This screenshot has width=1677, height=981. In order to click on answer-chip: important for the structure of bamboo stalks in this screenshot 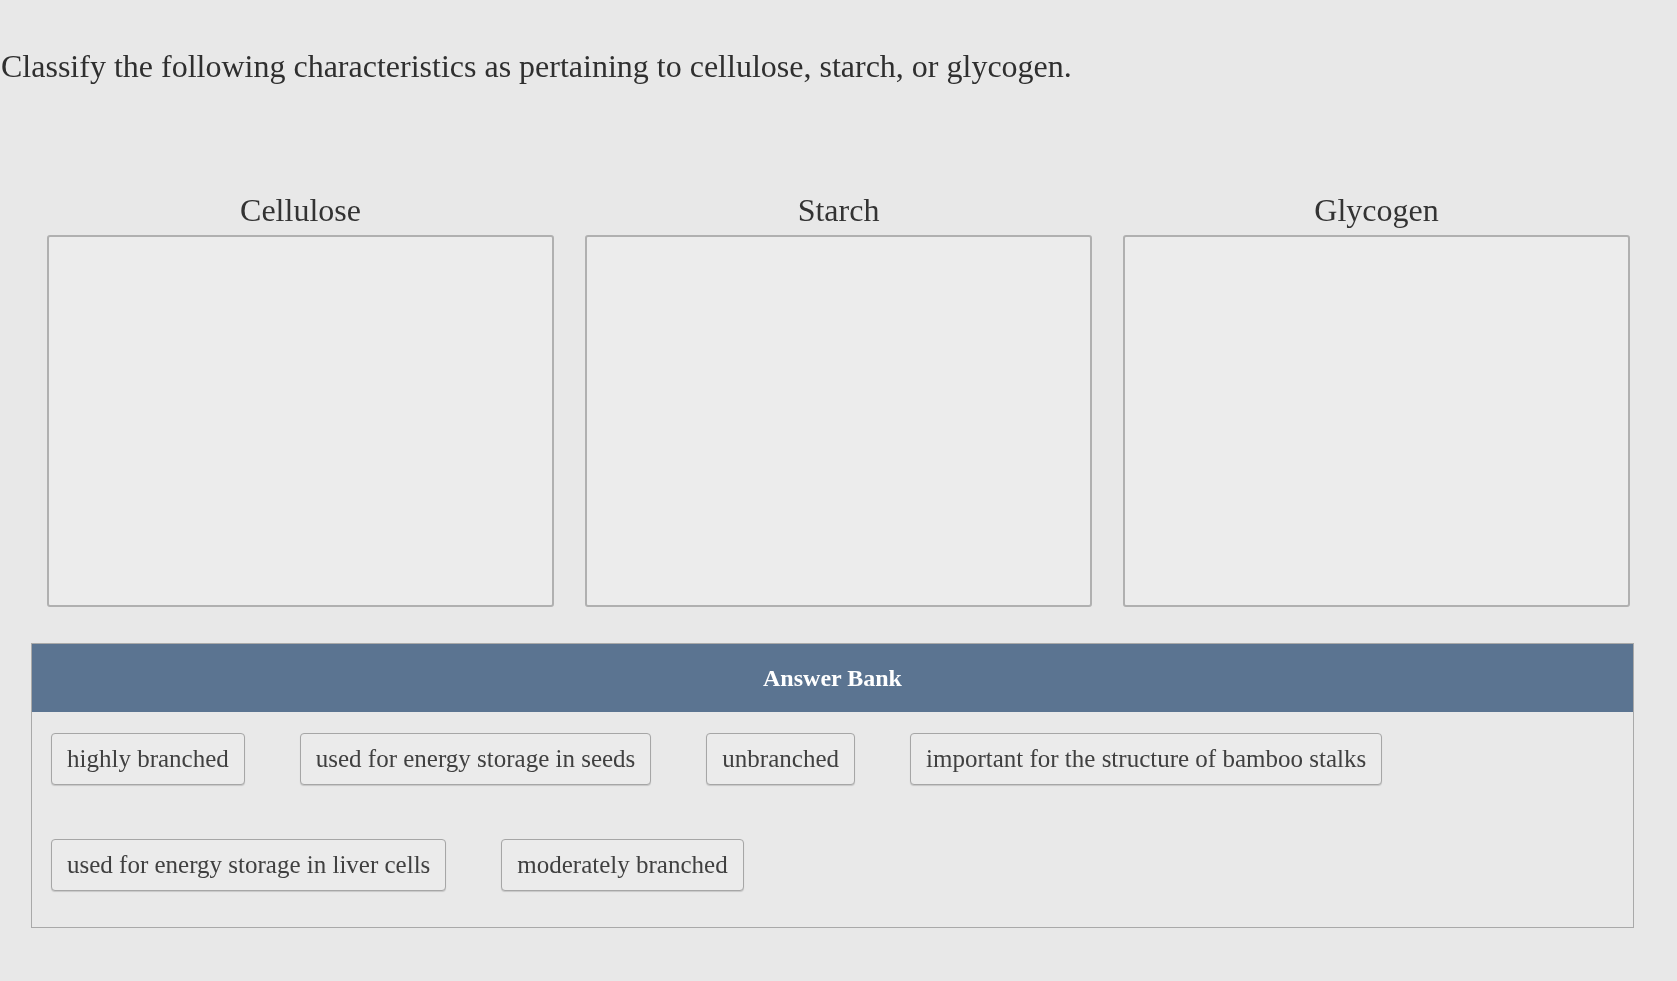, I will do `click(1146, 759)`.